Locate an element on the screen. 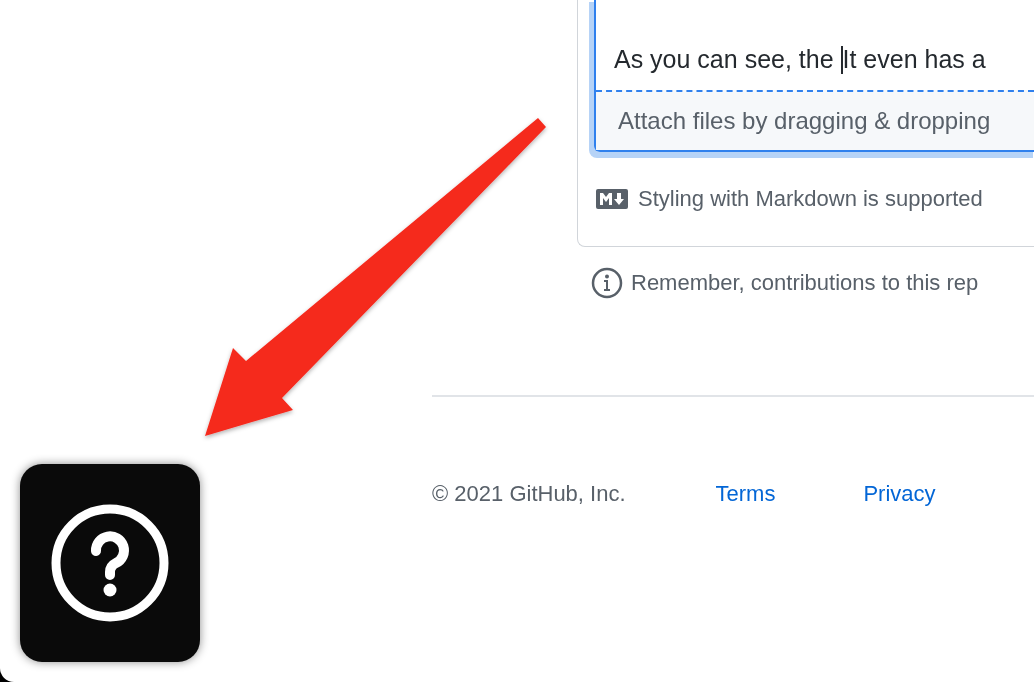 This screenshot has height=682, width=1034. info-icon is located at coordinates (607, 283).